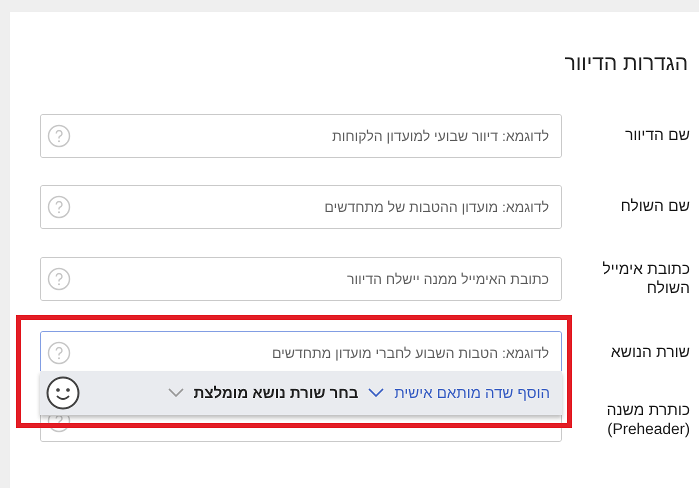  Describe the element at coordinates (655, 207) in the screenshot. I see `field-label: שם השולח` at that location.